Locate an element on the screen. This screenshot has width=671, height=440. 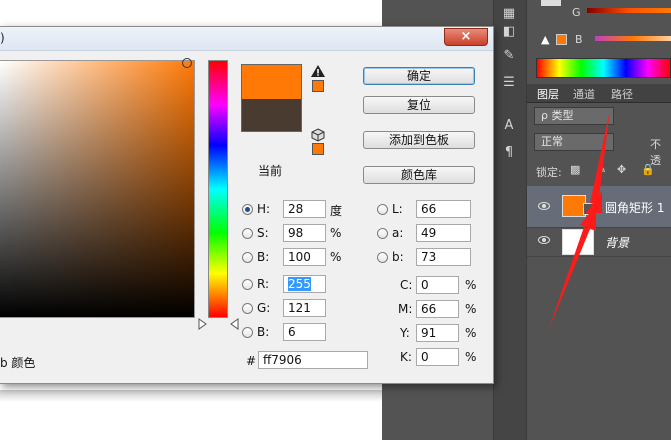
g-slider-track is located at coordinates (629, 10).